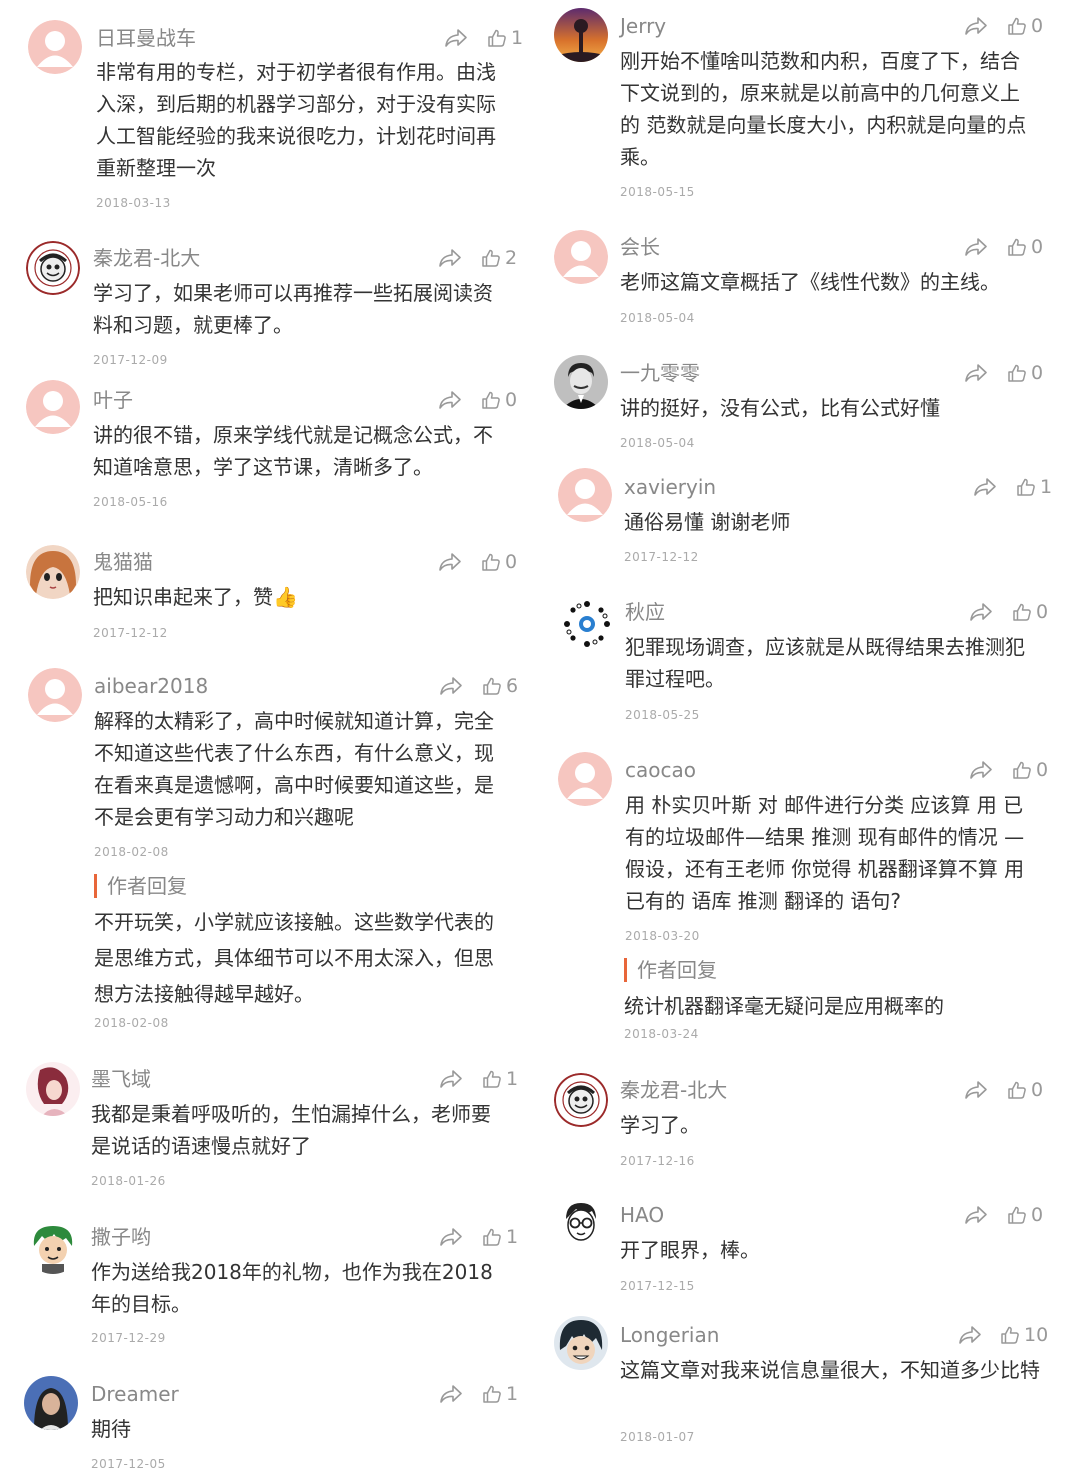 This screenshot has height=1475, width=1080. I want to click on like-count: 6, so click(512, 686).